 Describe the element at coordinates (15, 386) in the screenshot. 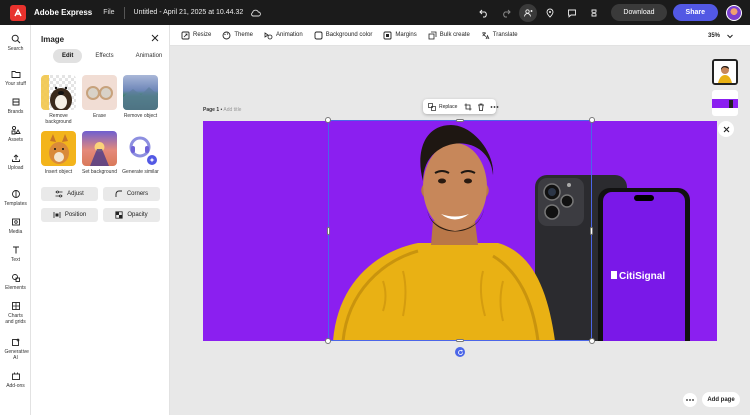

I see `rail-item-label: Add-ons` at that location.